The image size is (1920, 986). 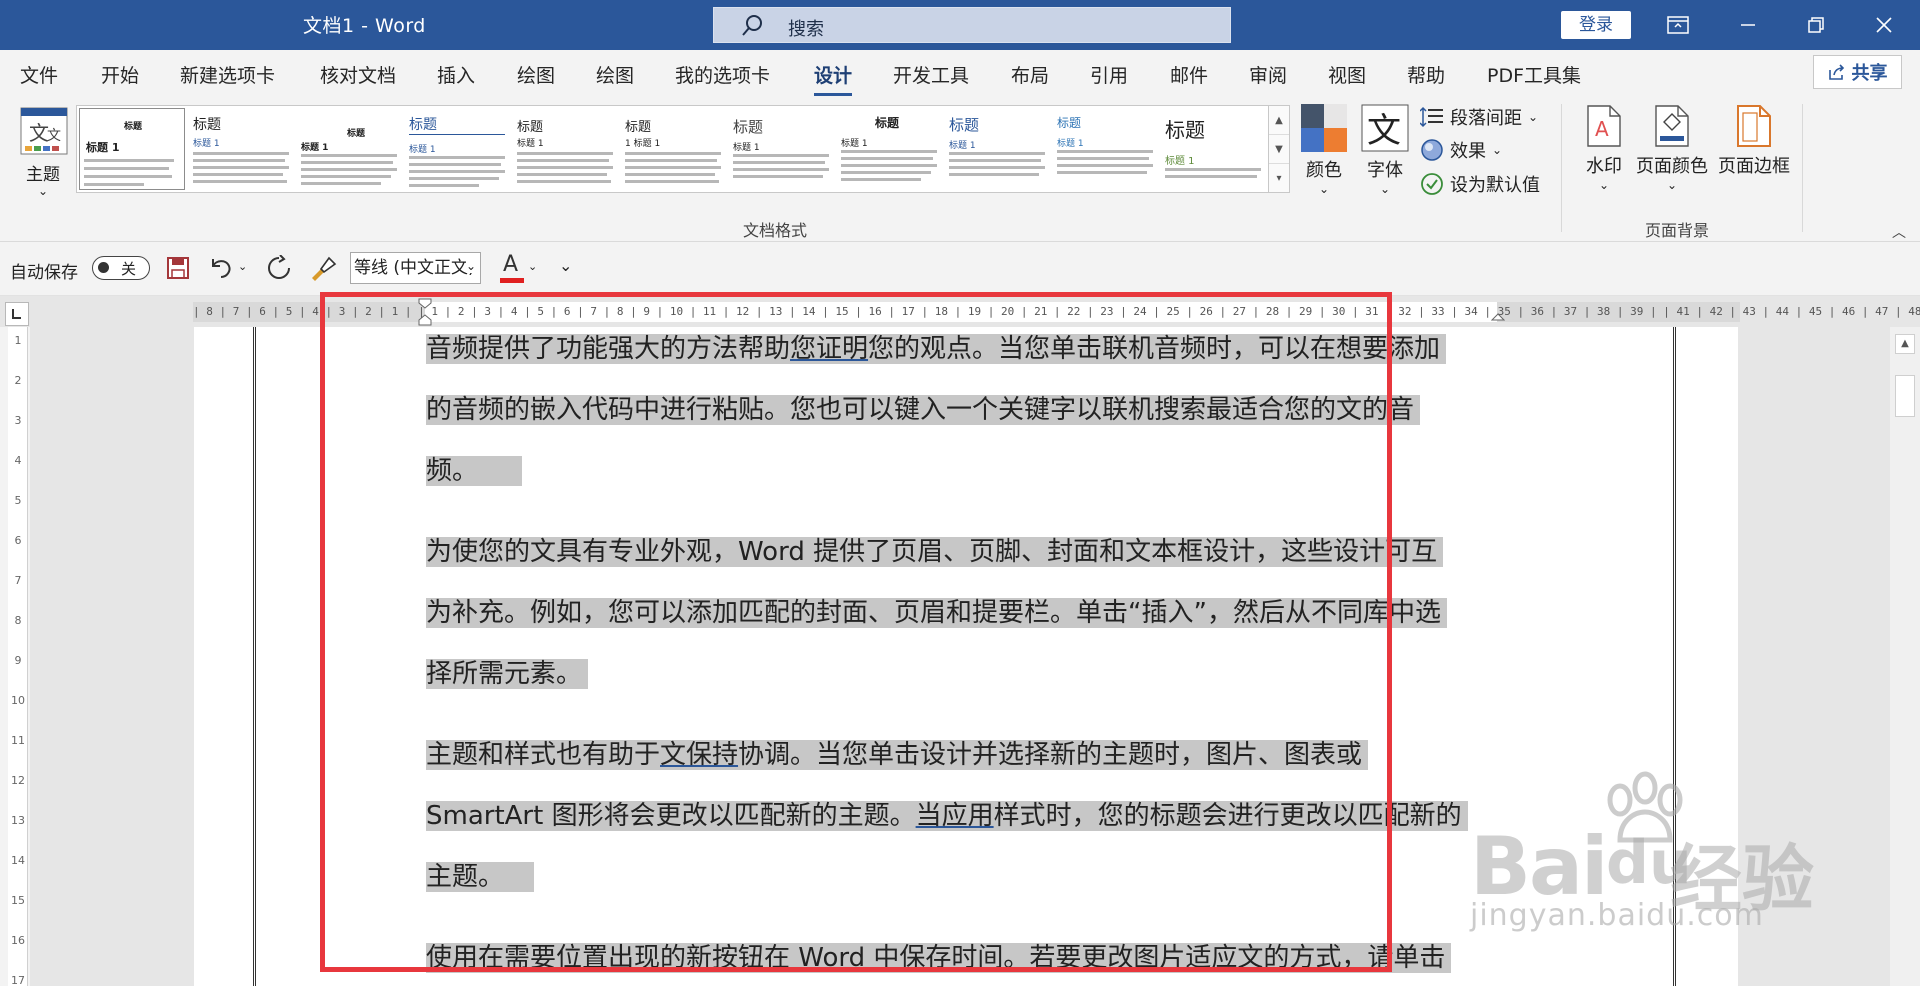 What do you see at coordinates (1905, 656) in the screenshot?
I see `vertical-scrollbar: ▲` at bounding box center [1905, 656].